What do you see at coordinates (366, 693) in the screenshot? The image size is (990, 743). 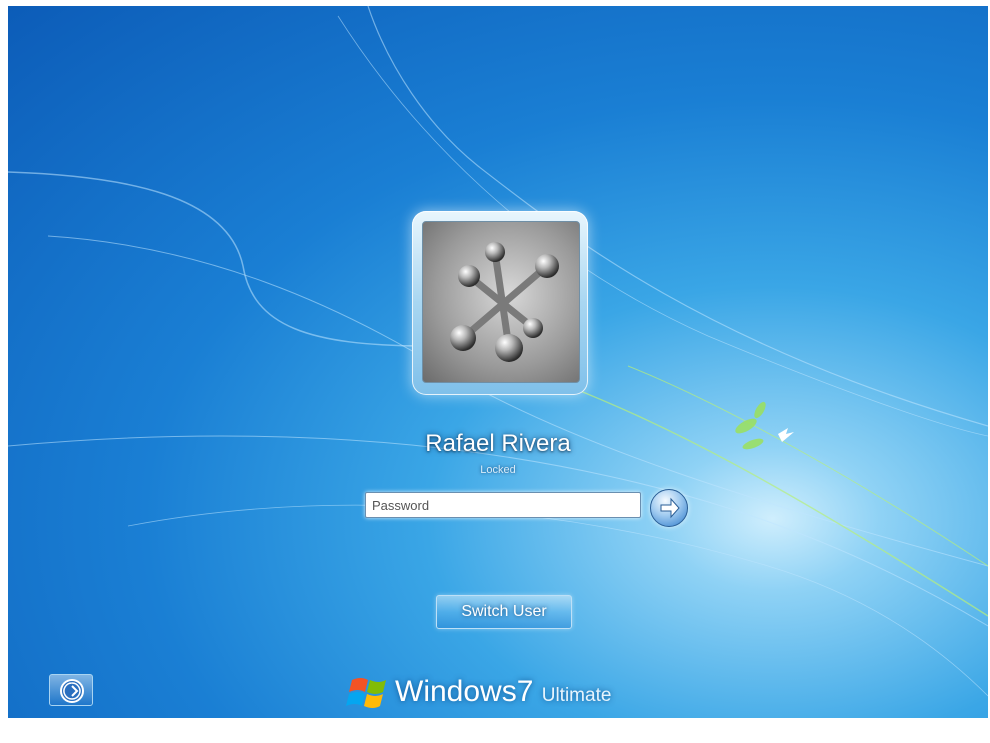 I see `windows-flag-icon` at bounding box center [366, 693].